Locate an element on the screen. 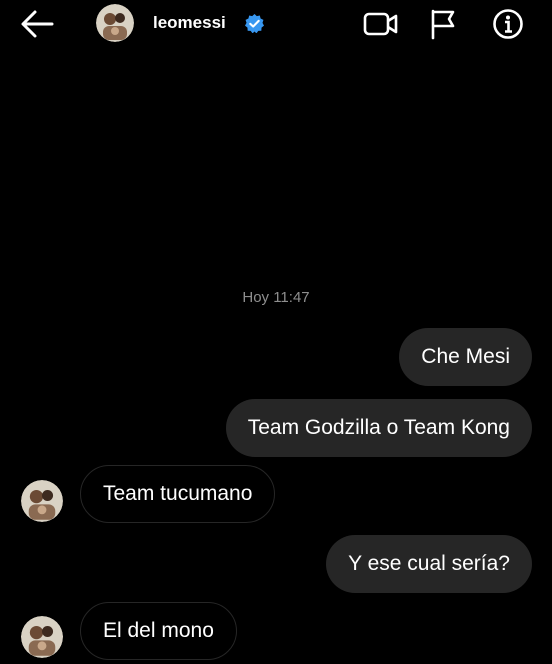  received-message-bubble: El del mono is located at coordinates (158, 631).